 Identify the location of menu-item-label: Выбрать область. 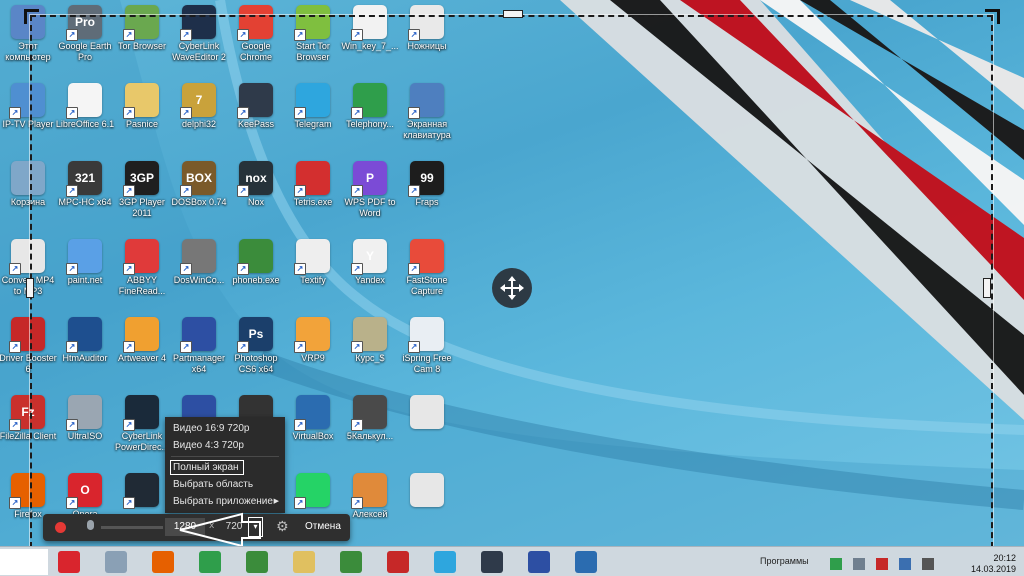
(213, 484).